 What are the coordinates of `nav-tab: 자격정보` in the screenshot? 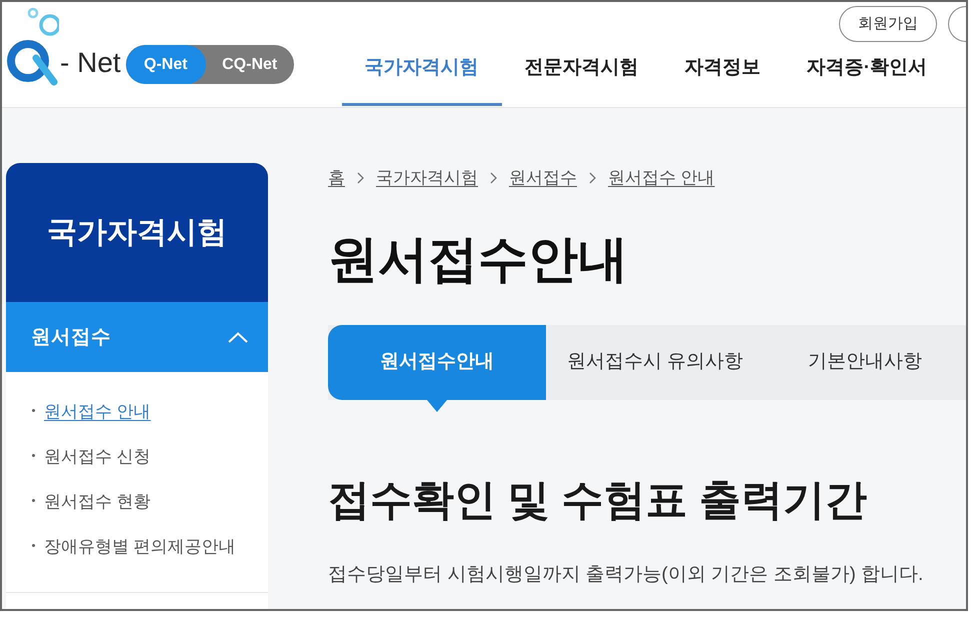 It's located at (723, 77).